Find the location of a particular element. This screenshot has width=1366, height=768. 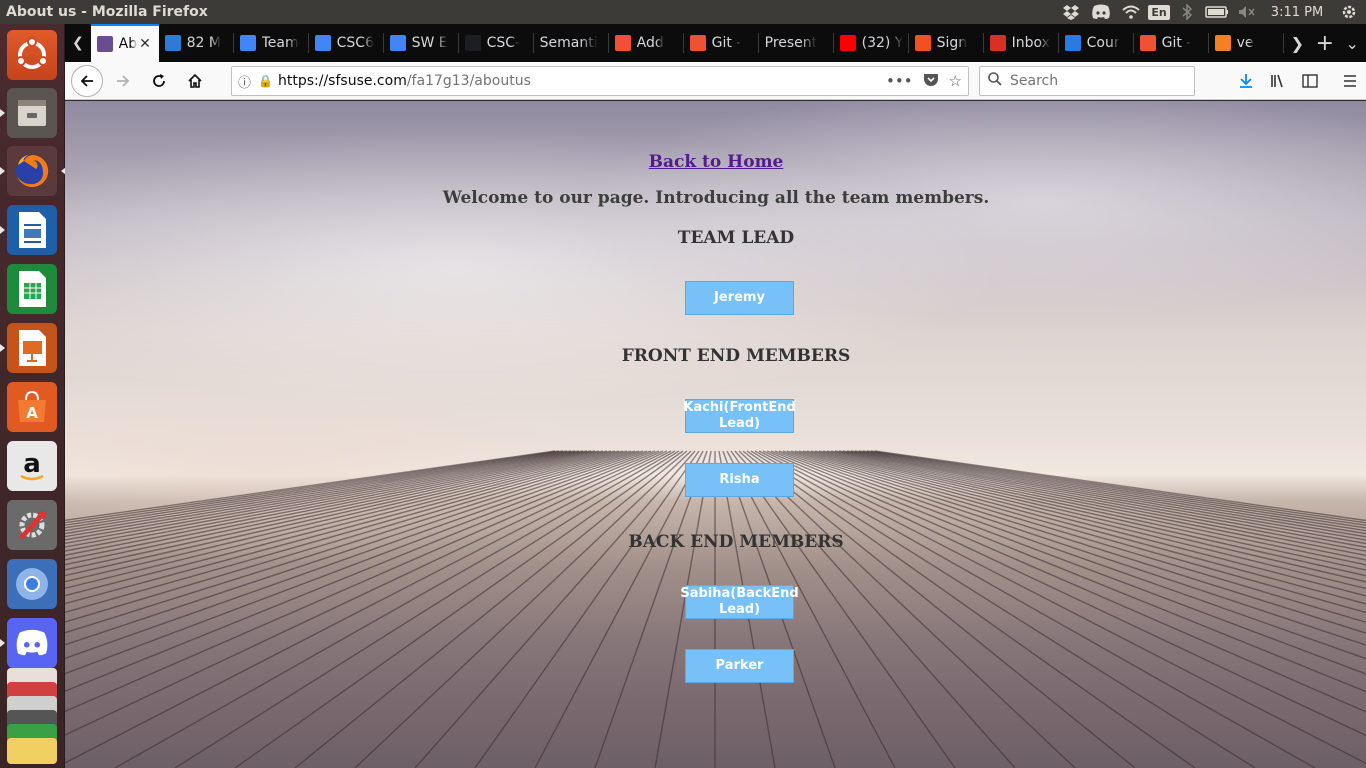

tab-8: Git - is located at coordinates (721, 43).